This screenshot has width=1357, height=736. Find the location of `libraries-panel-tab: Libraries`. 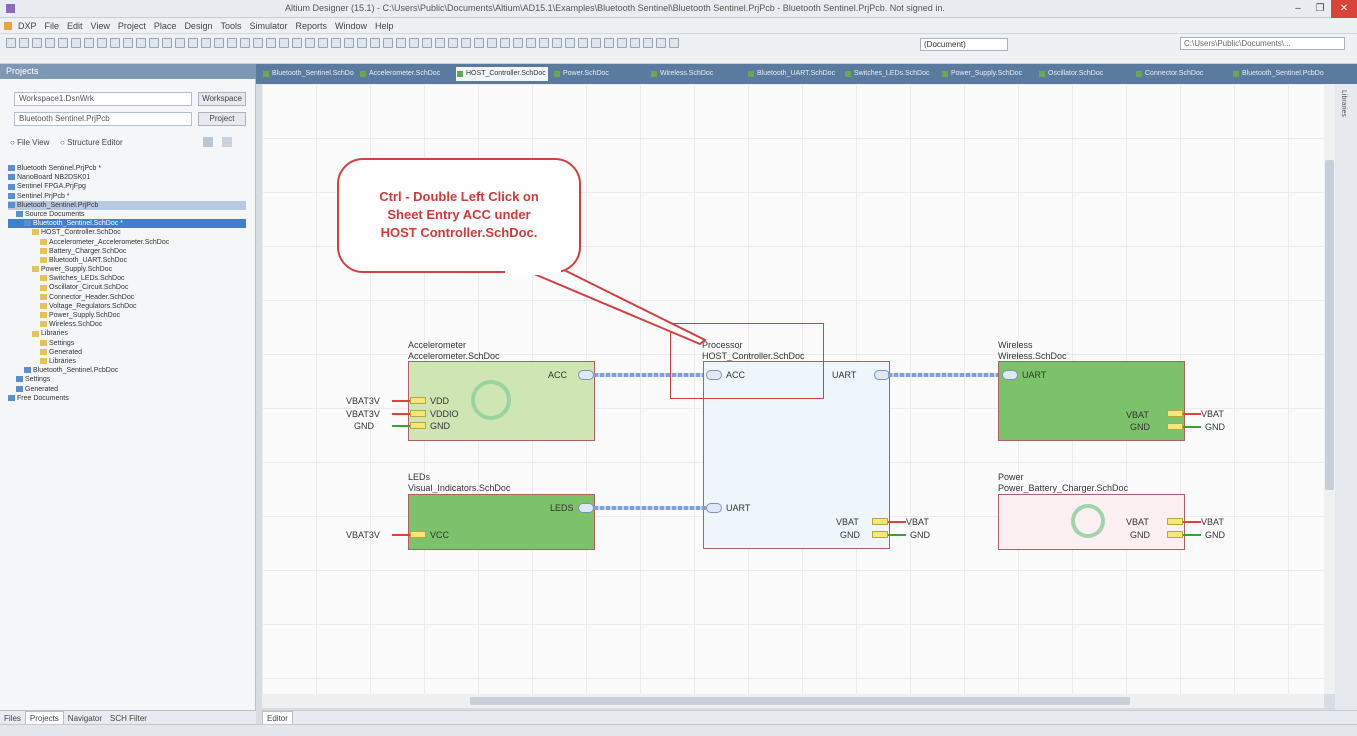

libraries-panel-tab: Libraries is located at coordinates (1343, 103).